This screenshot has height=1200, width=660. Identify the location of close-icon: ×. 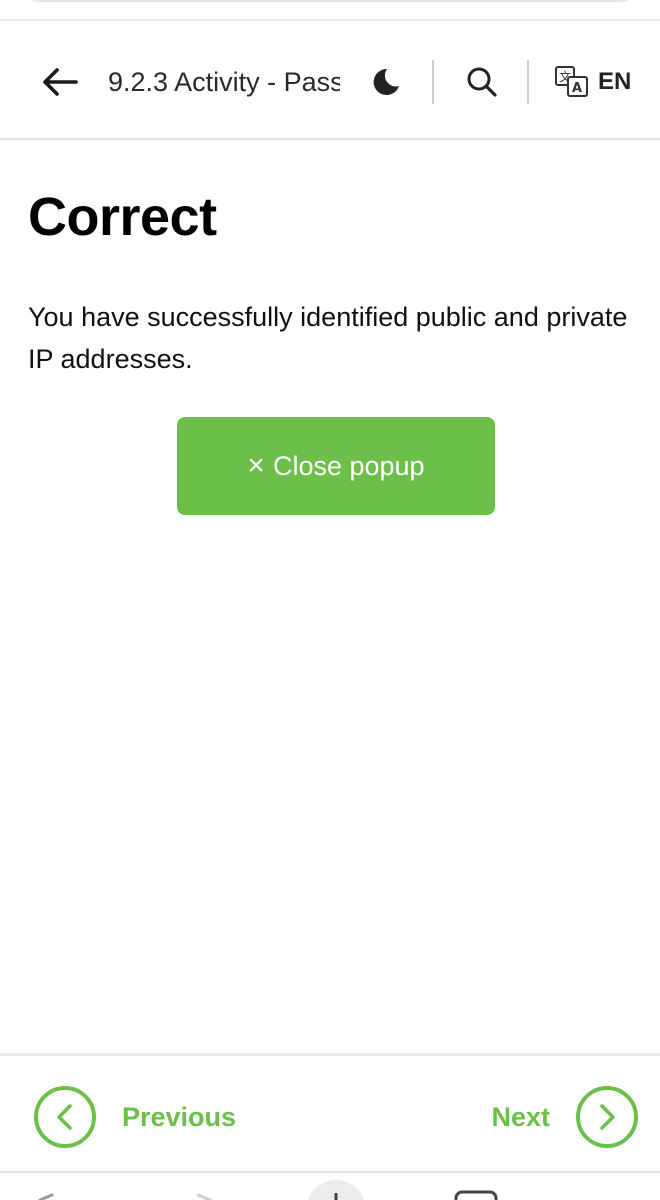
(256, 465).